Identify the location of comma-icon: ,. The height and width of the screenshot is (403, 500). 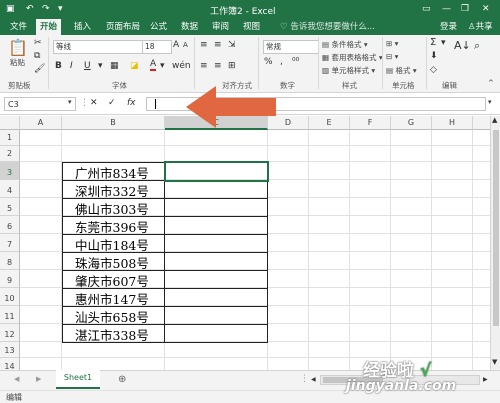
(281, 62).